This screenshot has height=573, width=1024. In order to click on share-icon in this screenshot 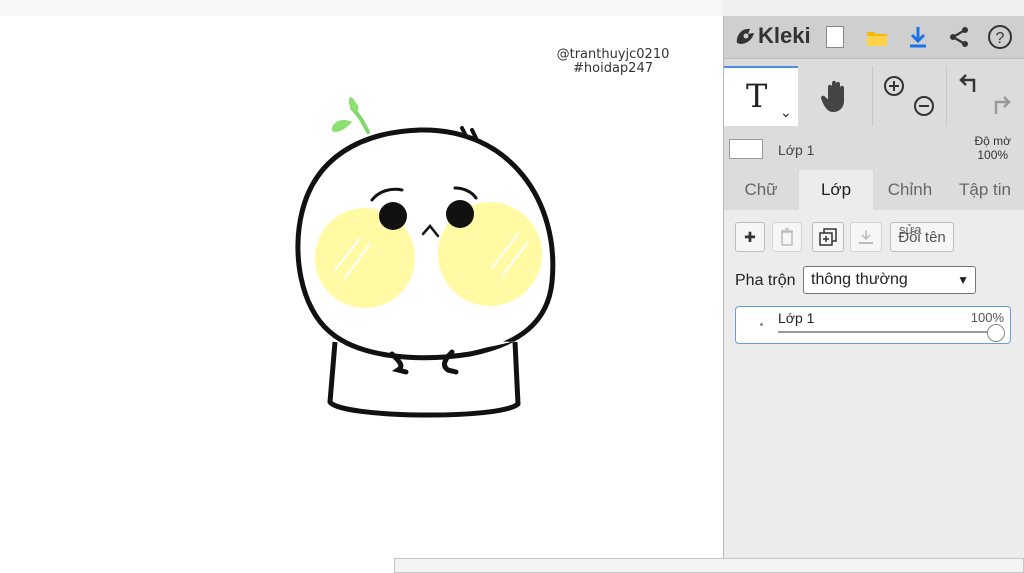, I will do `click(959, 37)`.